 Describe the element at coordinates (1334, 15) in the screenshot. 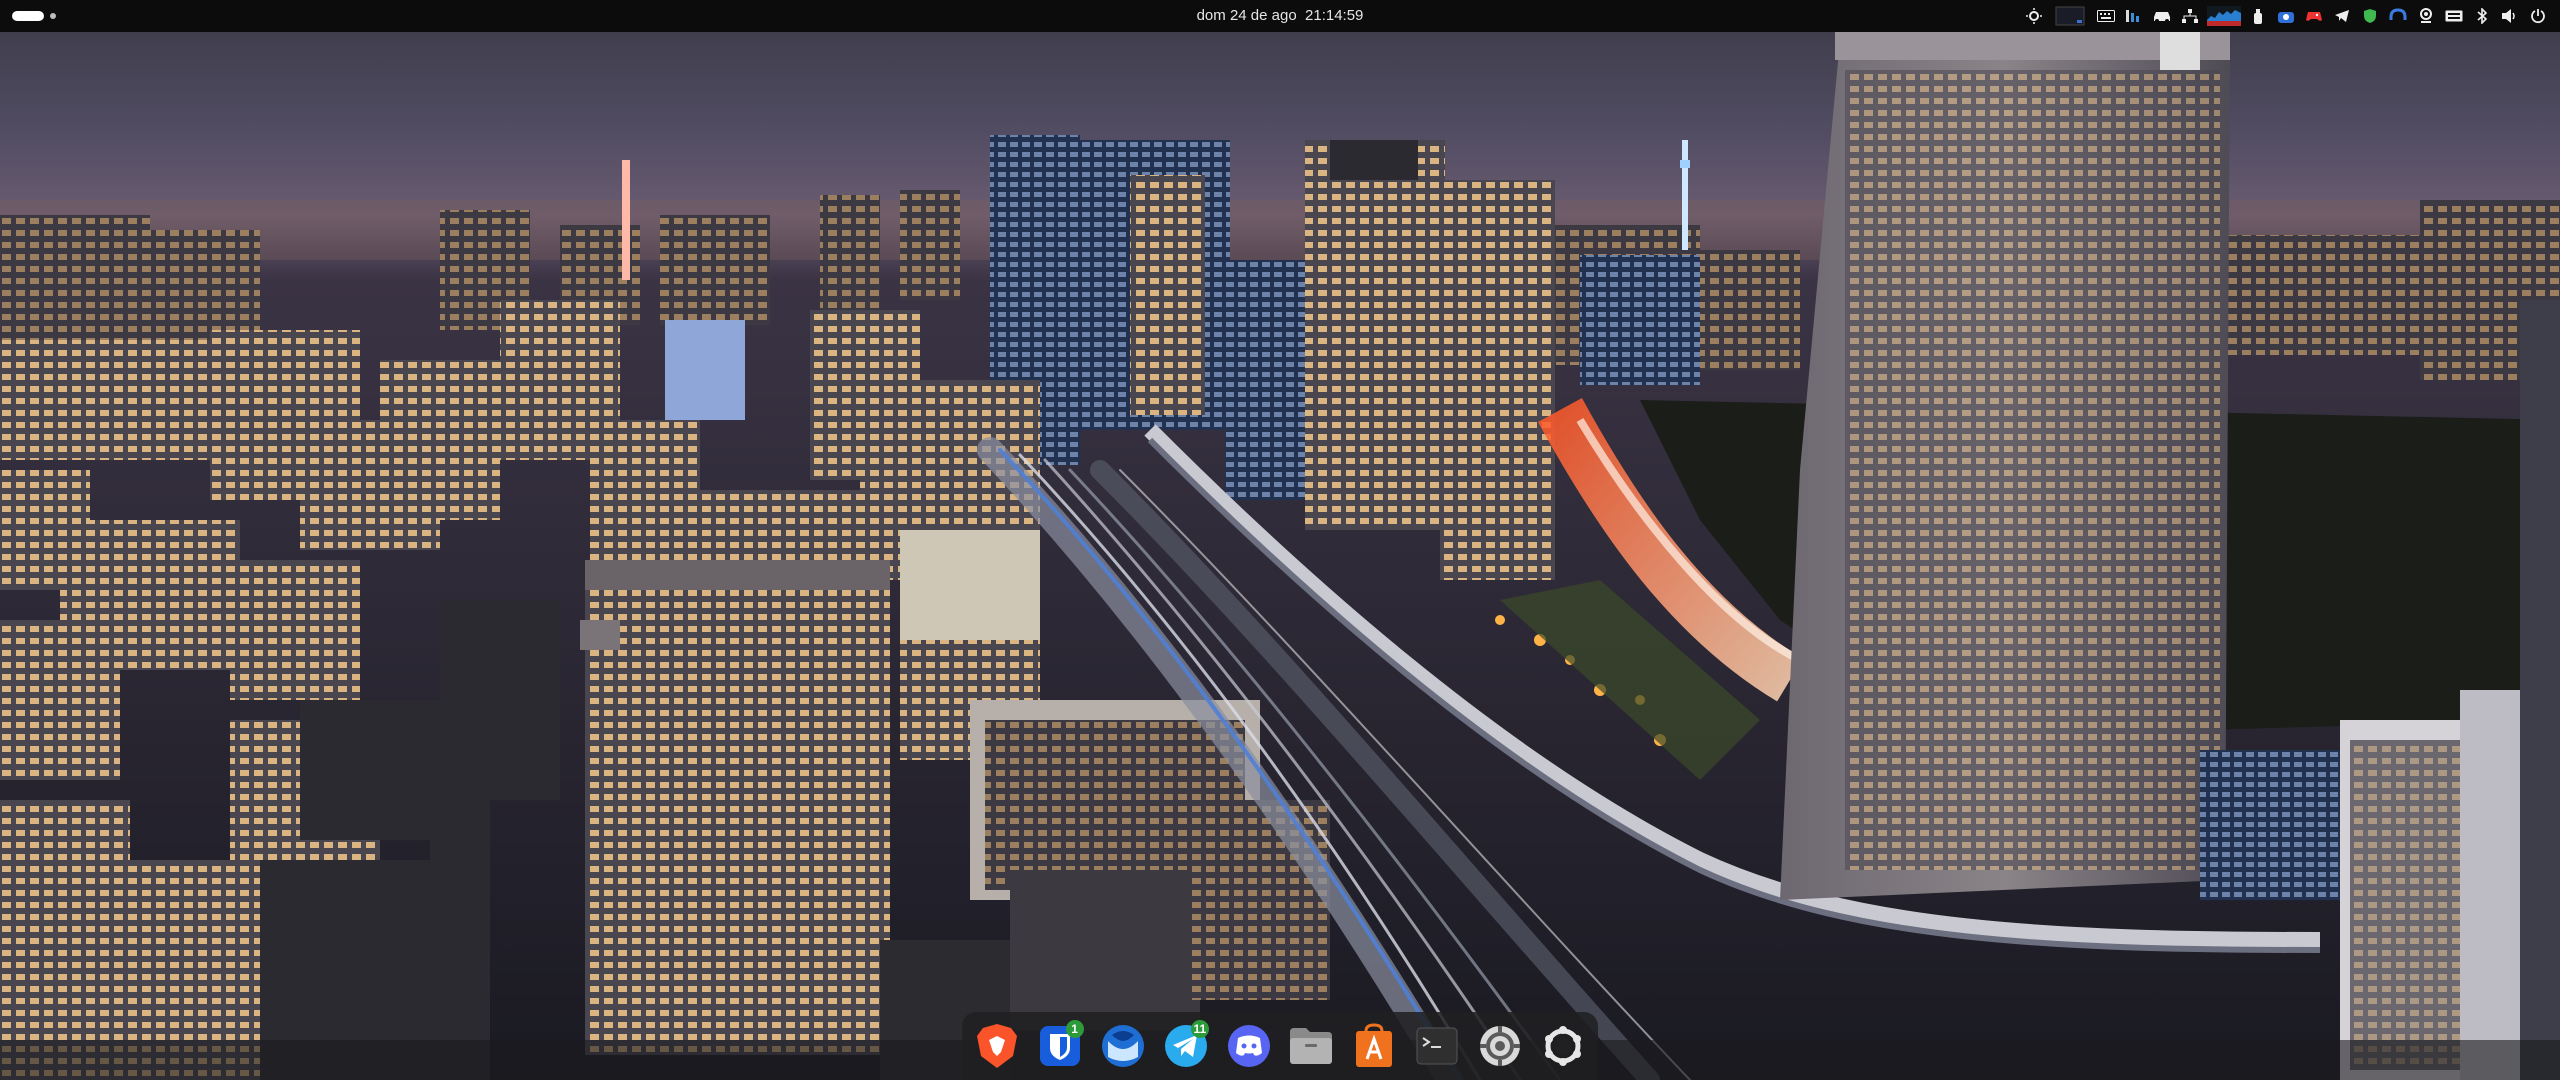

I see `clock-time: 21:14:59` at that location.